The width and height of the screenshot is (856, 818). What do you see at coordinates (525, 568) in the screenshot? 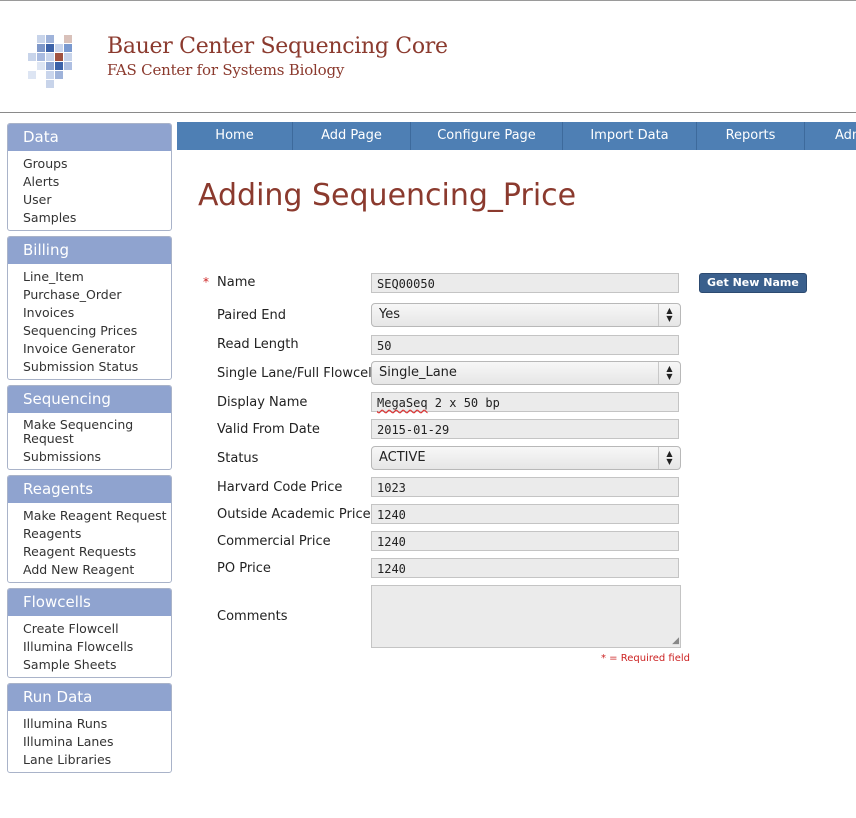
I see `po-price-field: 1240` at bounding box center [525, 568].